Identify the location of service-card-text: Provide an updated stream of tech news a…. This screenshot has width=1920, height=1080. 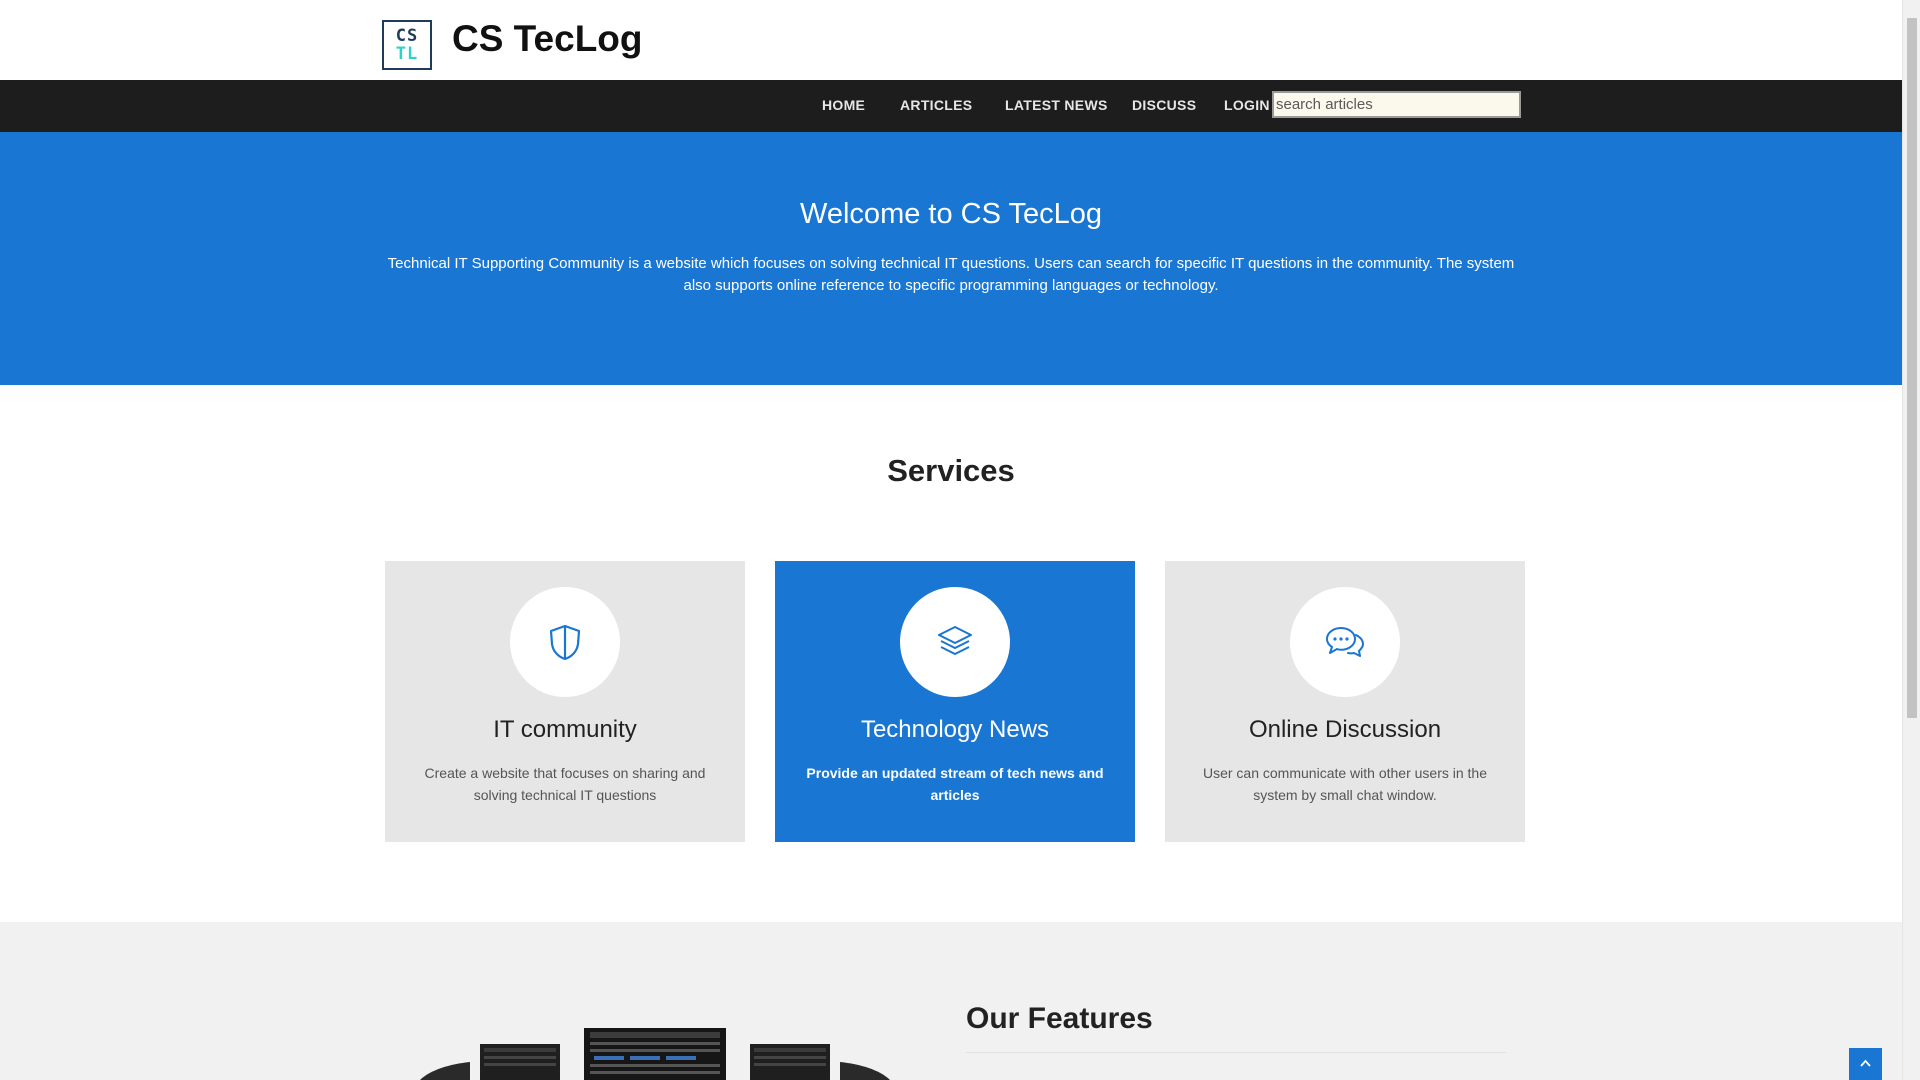
(955, 784).